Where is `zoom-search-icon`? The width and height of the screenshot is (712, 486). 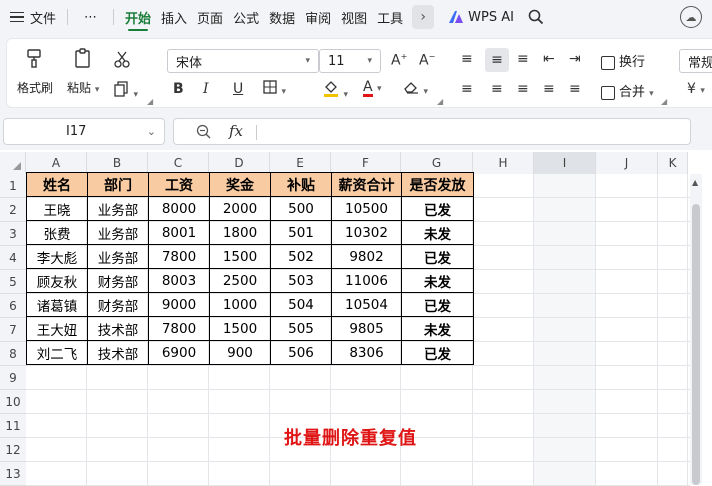
zoom-search-icon is located at coordinates (203, 131).